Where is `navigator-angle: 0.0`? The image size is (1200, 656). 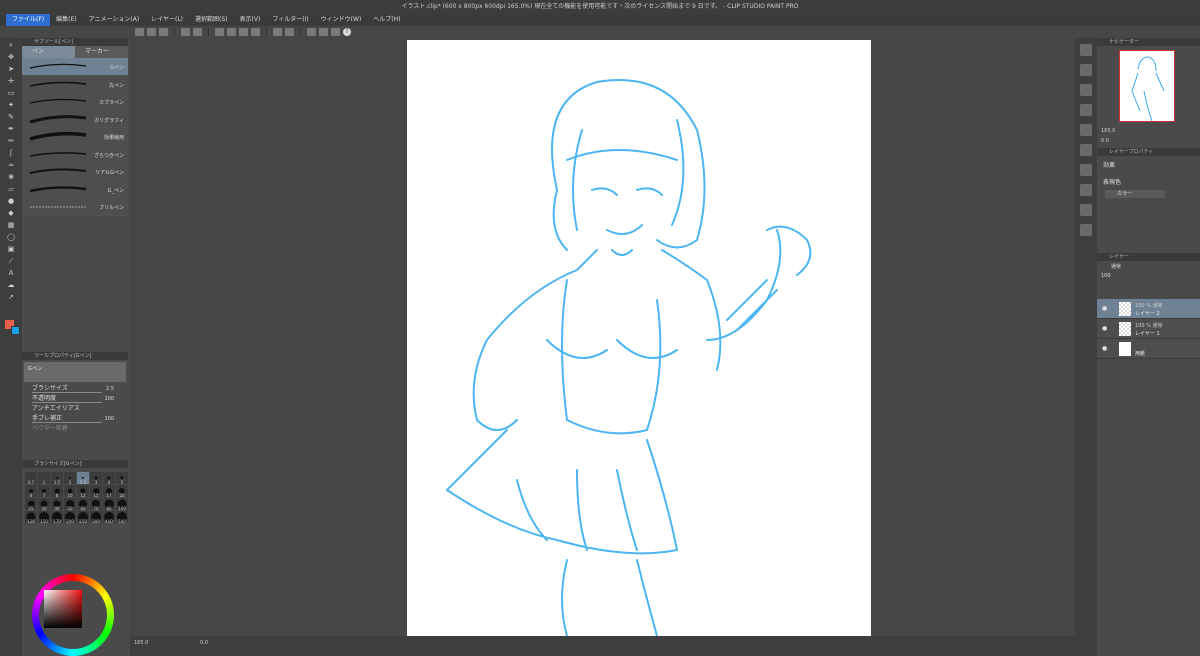
navigator-angle: 0.0 is located at coordinates (1105, 141).